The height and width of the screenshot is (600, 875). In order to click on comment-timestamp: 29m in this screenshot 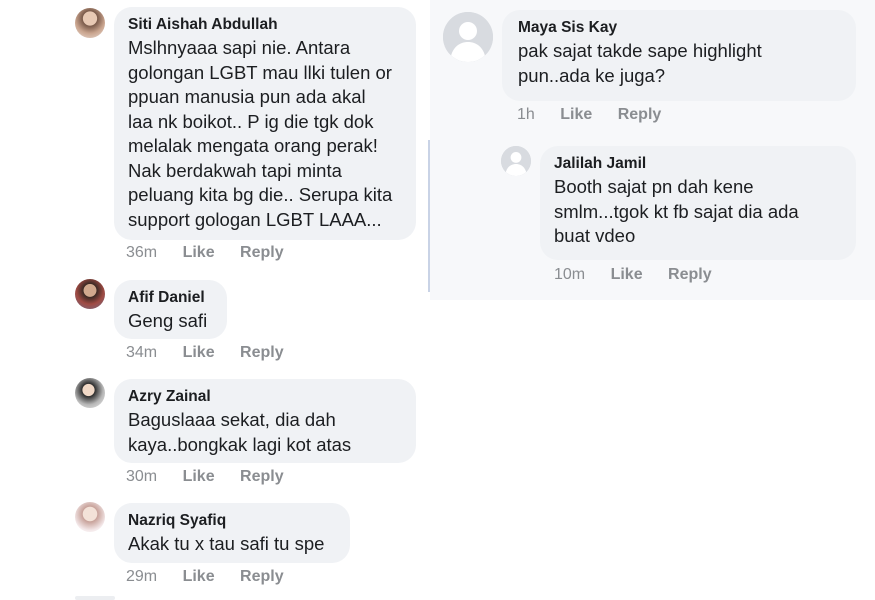, I will do `click(141, 577)`.